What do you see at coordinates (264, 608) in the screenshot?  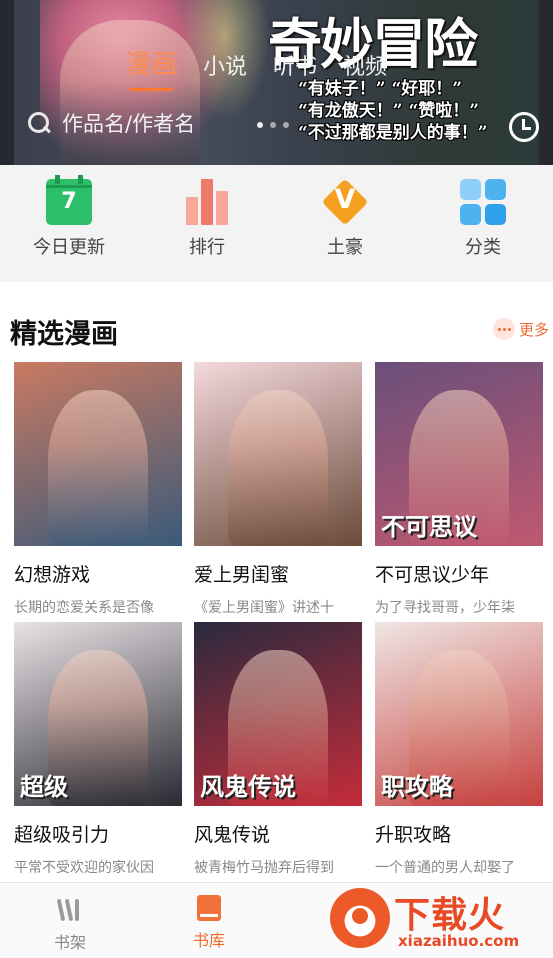 I see `comic-description: 《爱上男闺蜜》讲述十` at bounding box center [264, 608].